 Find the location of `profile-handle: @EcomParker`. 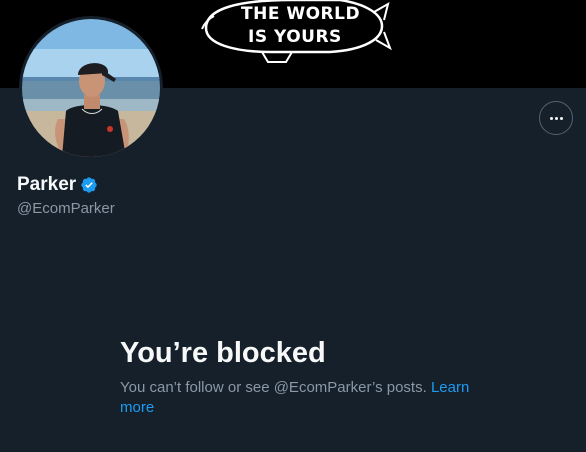

profile-handle: @EcomParker is located at coordinates (66, 208).